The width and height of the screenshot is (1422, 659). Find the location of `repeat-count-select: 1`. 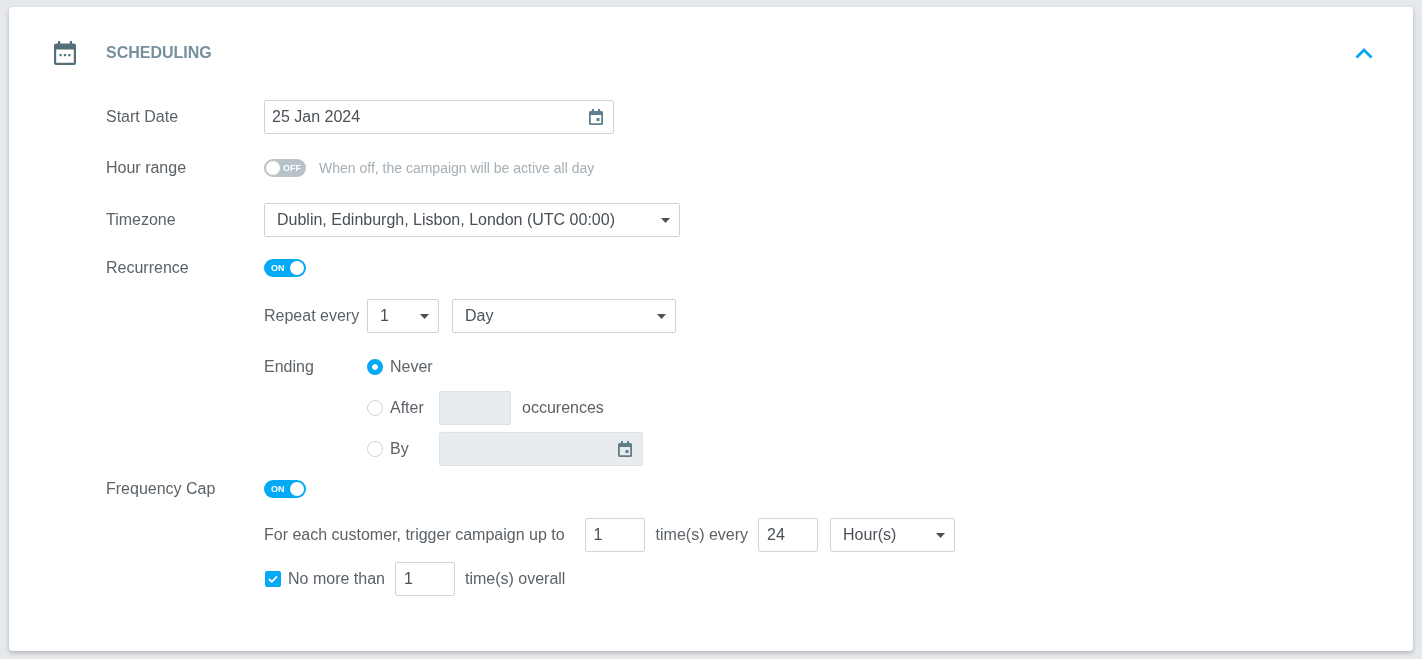

repeat-count-select: 1 is located at coordinates (403, 316).